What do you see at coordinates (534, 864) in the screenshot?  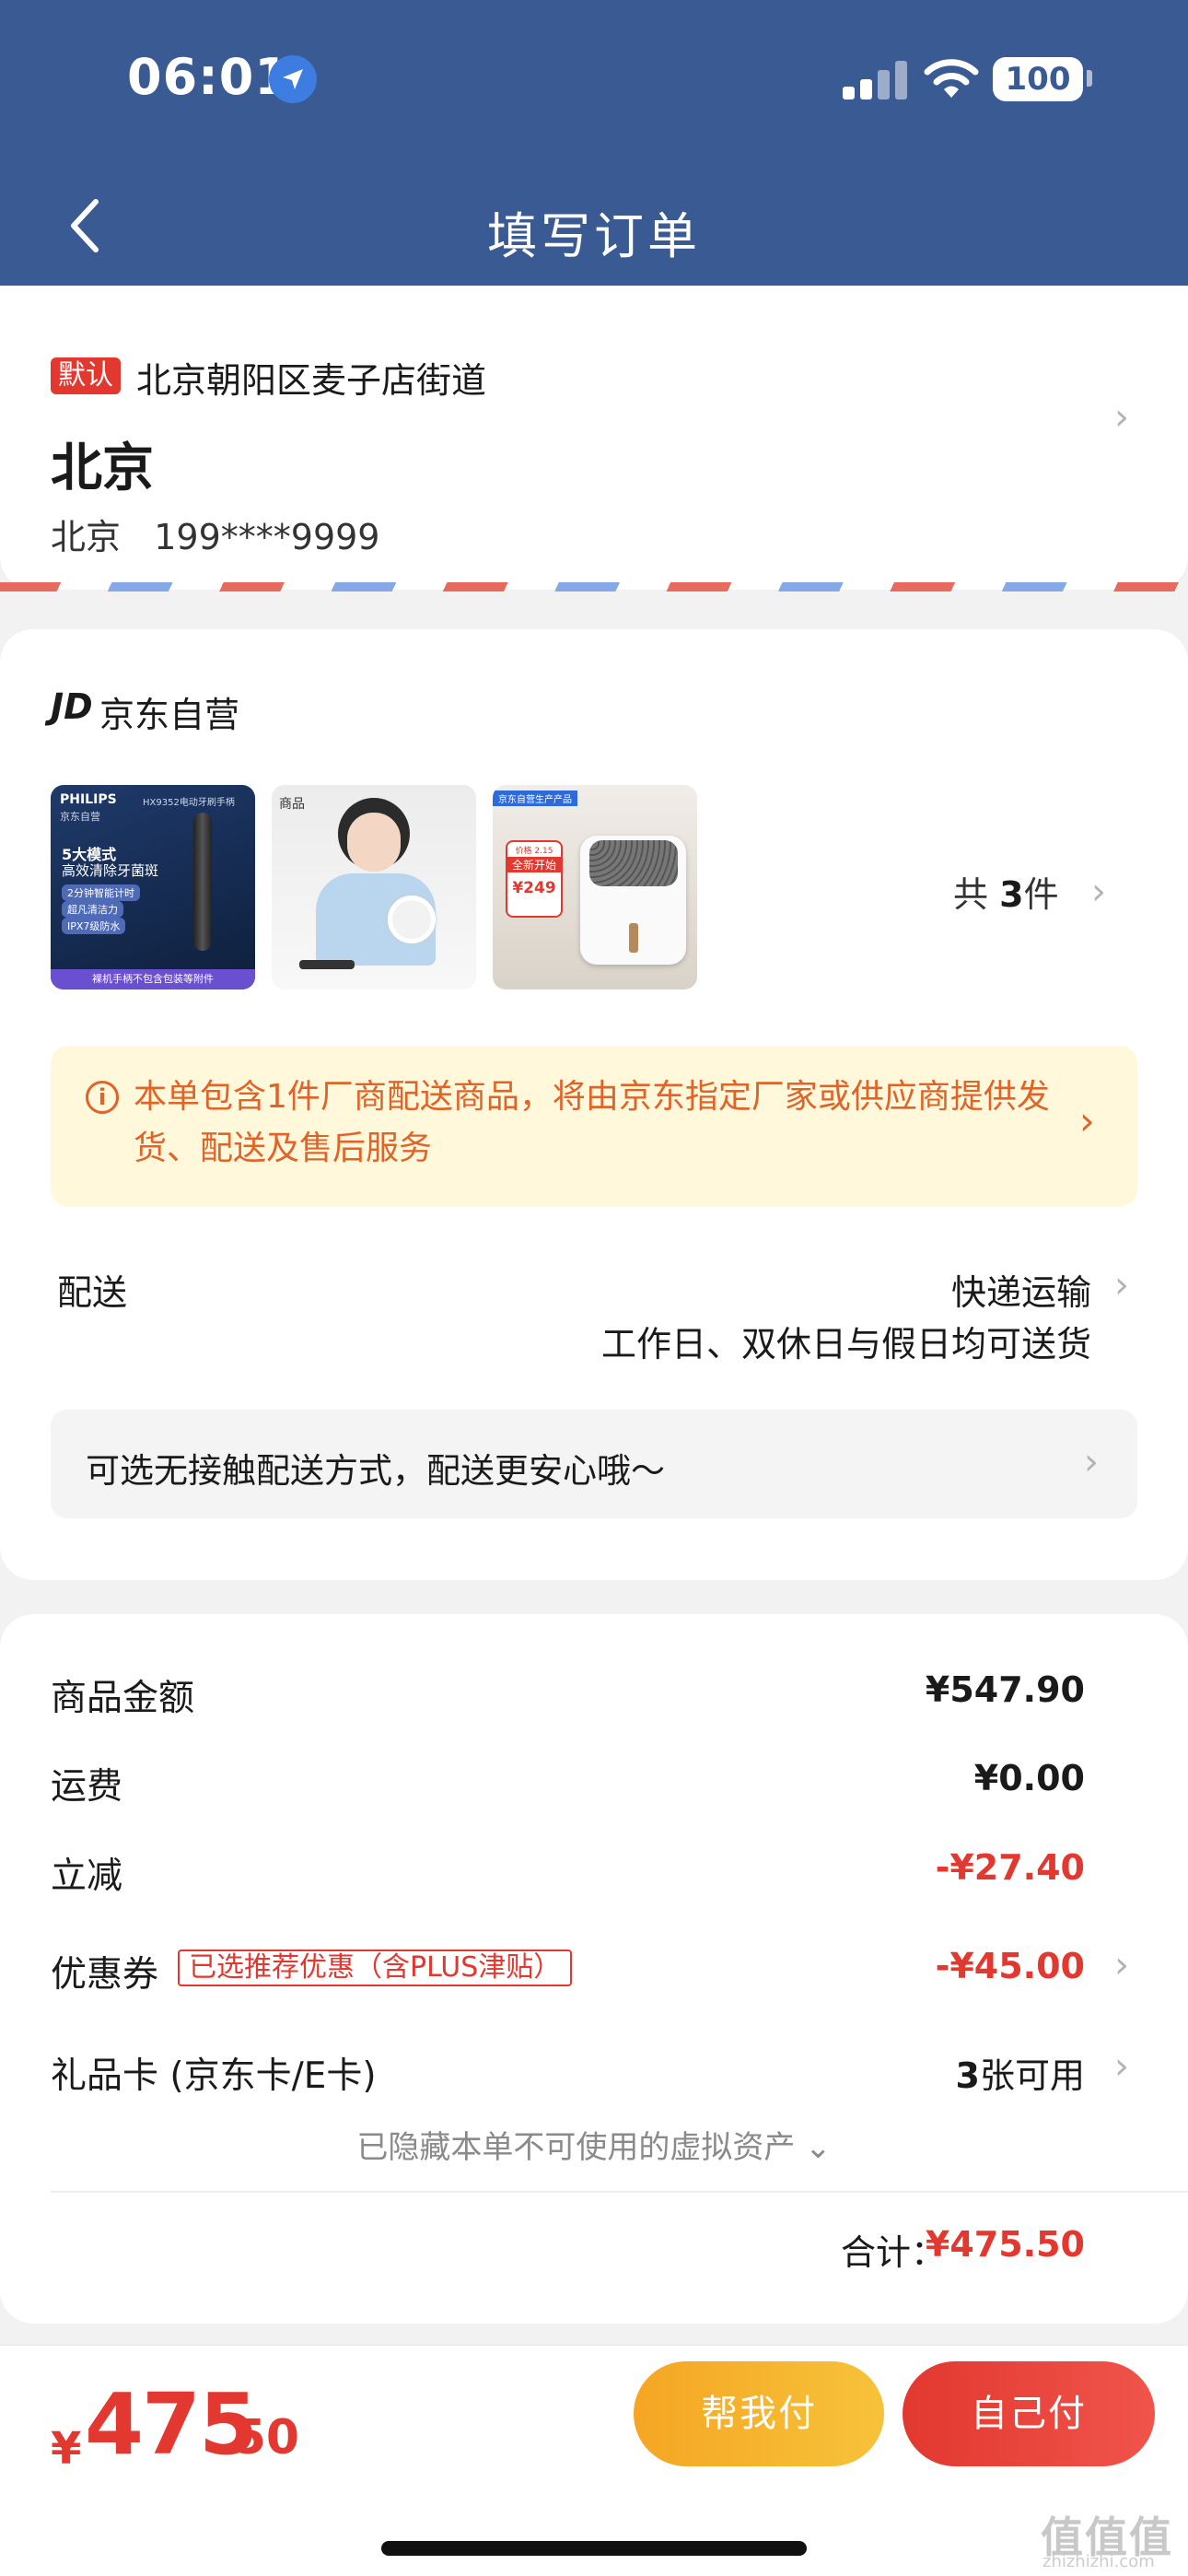 I see `promo-badge: 全新开始` at bounding box center [534, 864].